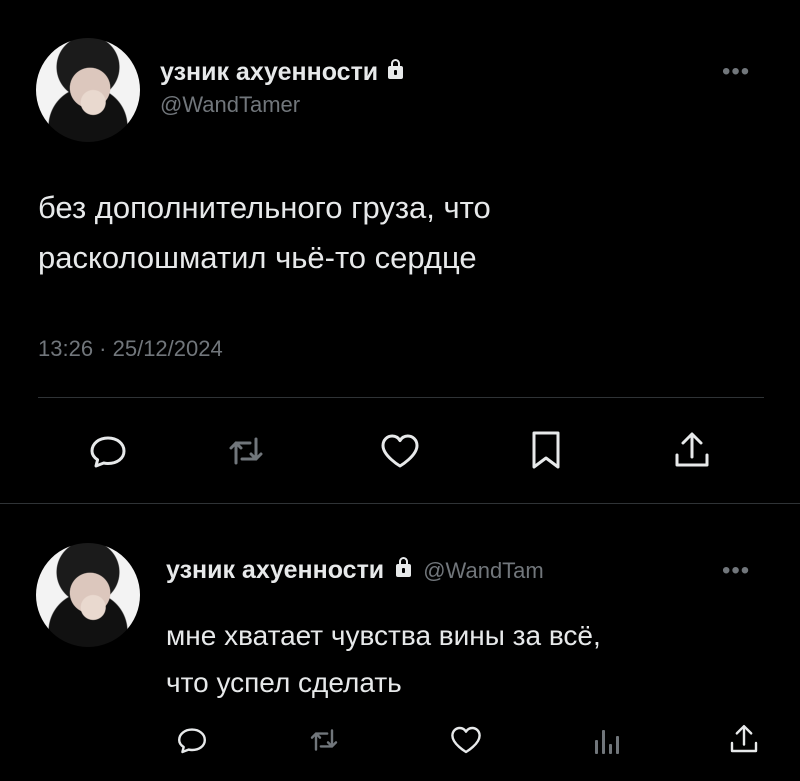  Describe the element at coordinates (546, 450) in the screenshot. I see `bookmark-icon` at that location.